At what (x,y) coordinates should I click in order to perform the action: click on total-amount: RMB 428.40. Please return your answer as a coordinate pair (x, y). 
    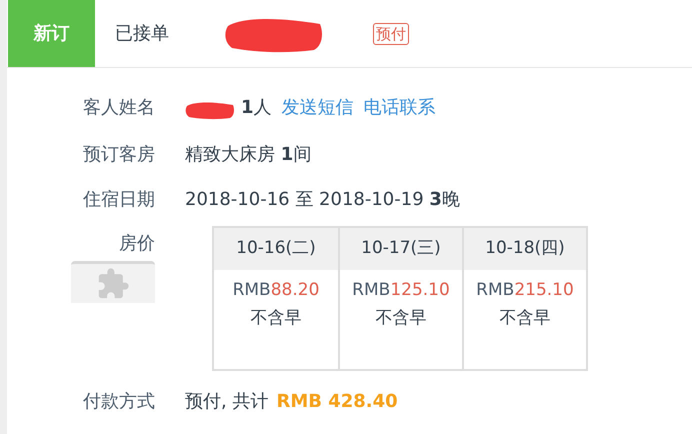
    Looking at the image, I should click on (337, 402).